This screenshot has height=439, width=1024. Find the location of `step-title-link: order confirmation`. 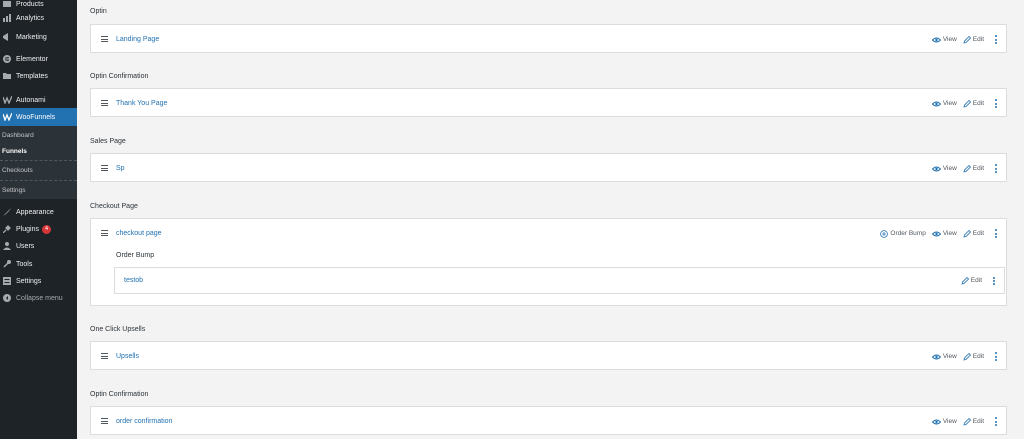

step-title-link: order confirmation is located at coordinates (144, 421).